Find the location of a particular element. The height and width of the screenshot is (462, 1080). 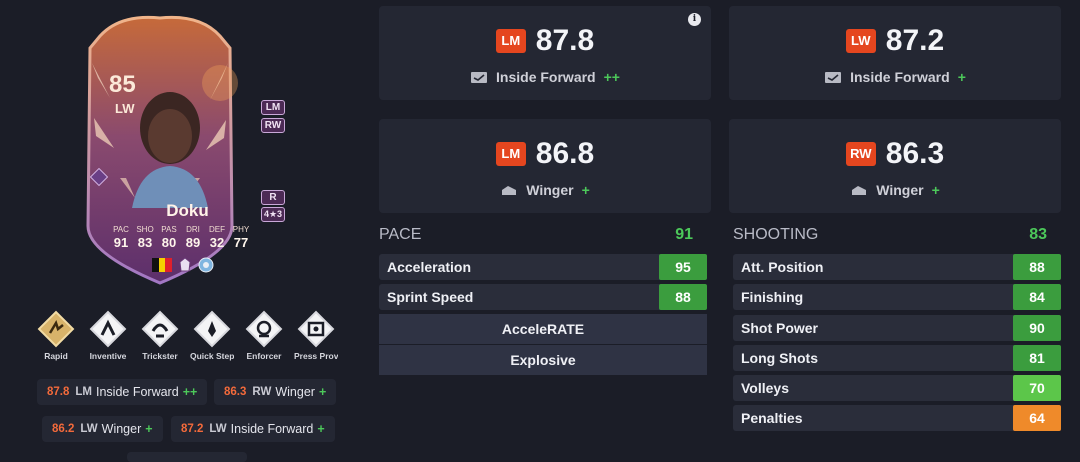

quick-step-icon is located at coordinates (212, 329).